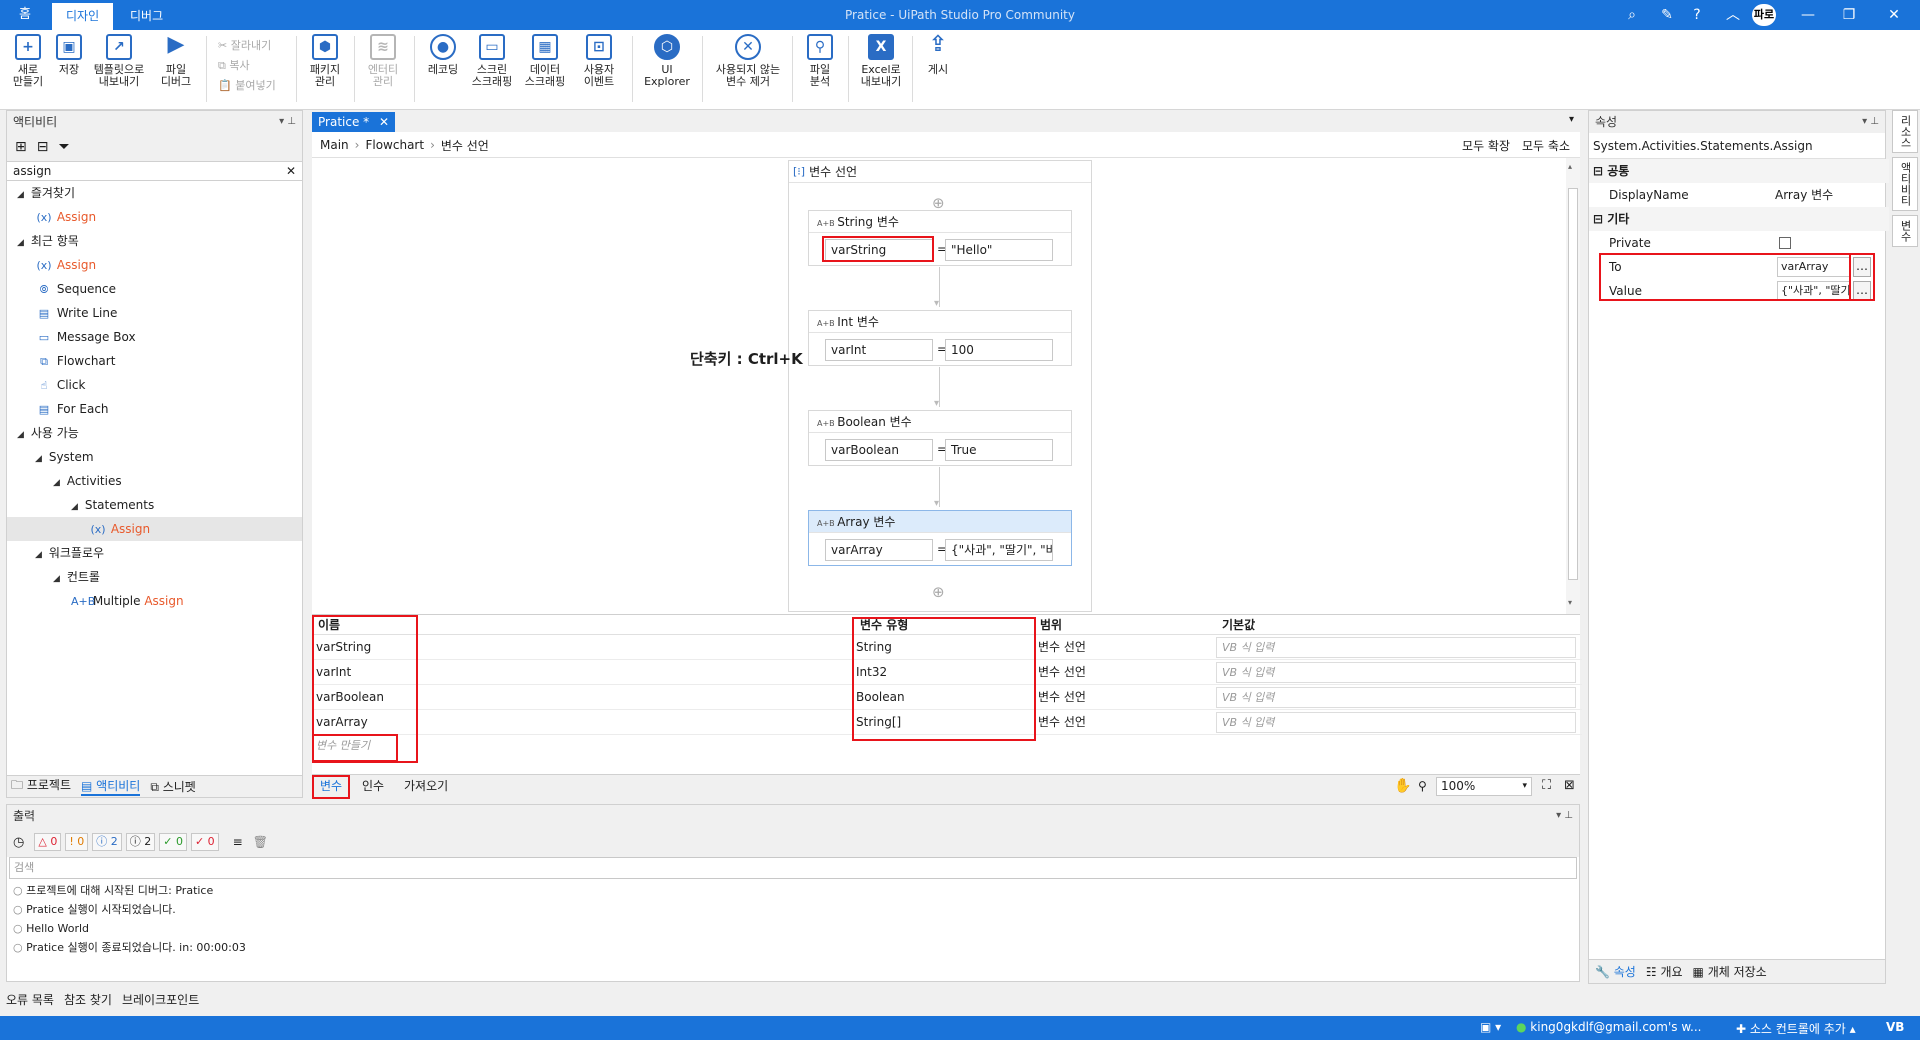 The image size is (1920, 1040). Describe the element at coordinates (32, 171) in the screenshot. I see `search-input: assign` at that location.